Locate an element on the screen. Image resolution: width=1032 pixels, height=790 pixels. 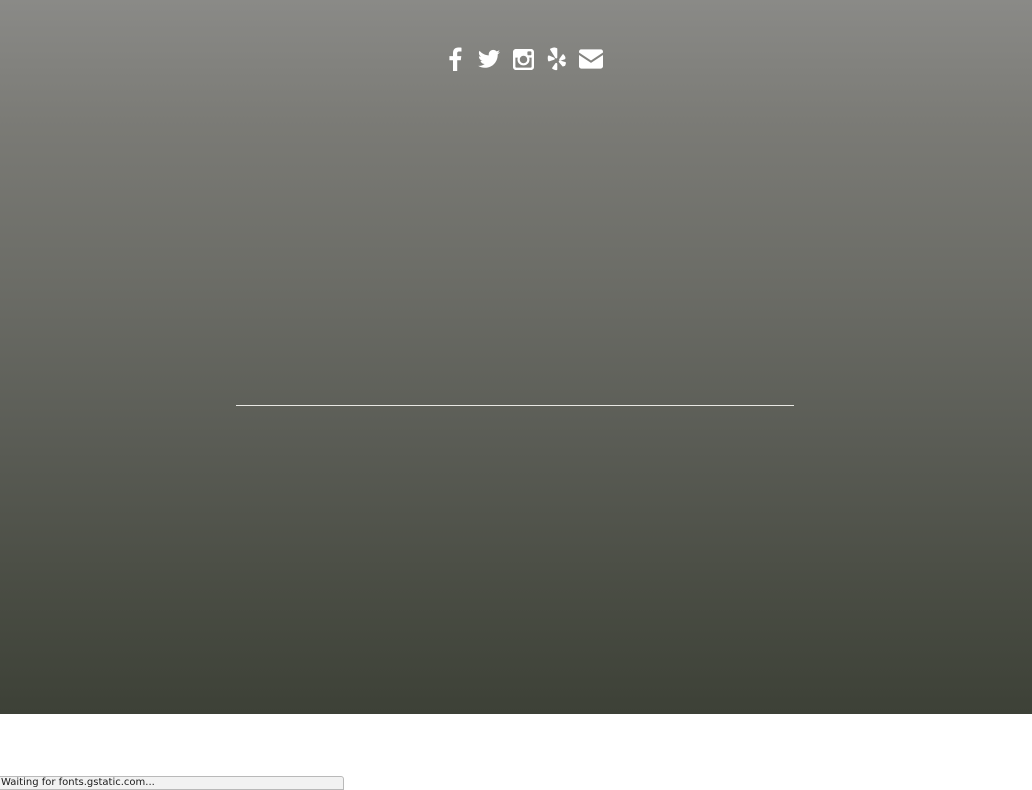
social-links is located at coordinates (516, 59).